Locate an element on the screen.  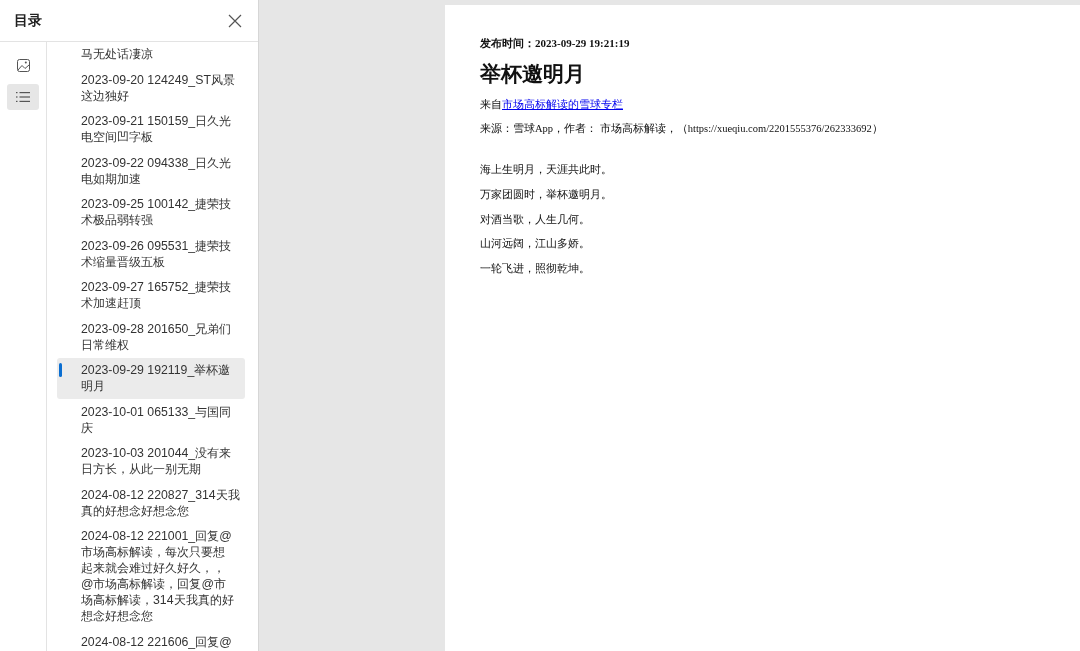
toc-item: 马无处话凄凉 is located at coordinates (151, 54).